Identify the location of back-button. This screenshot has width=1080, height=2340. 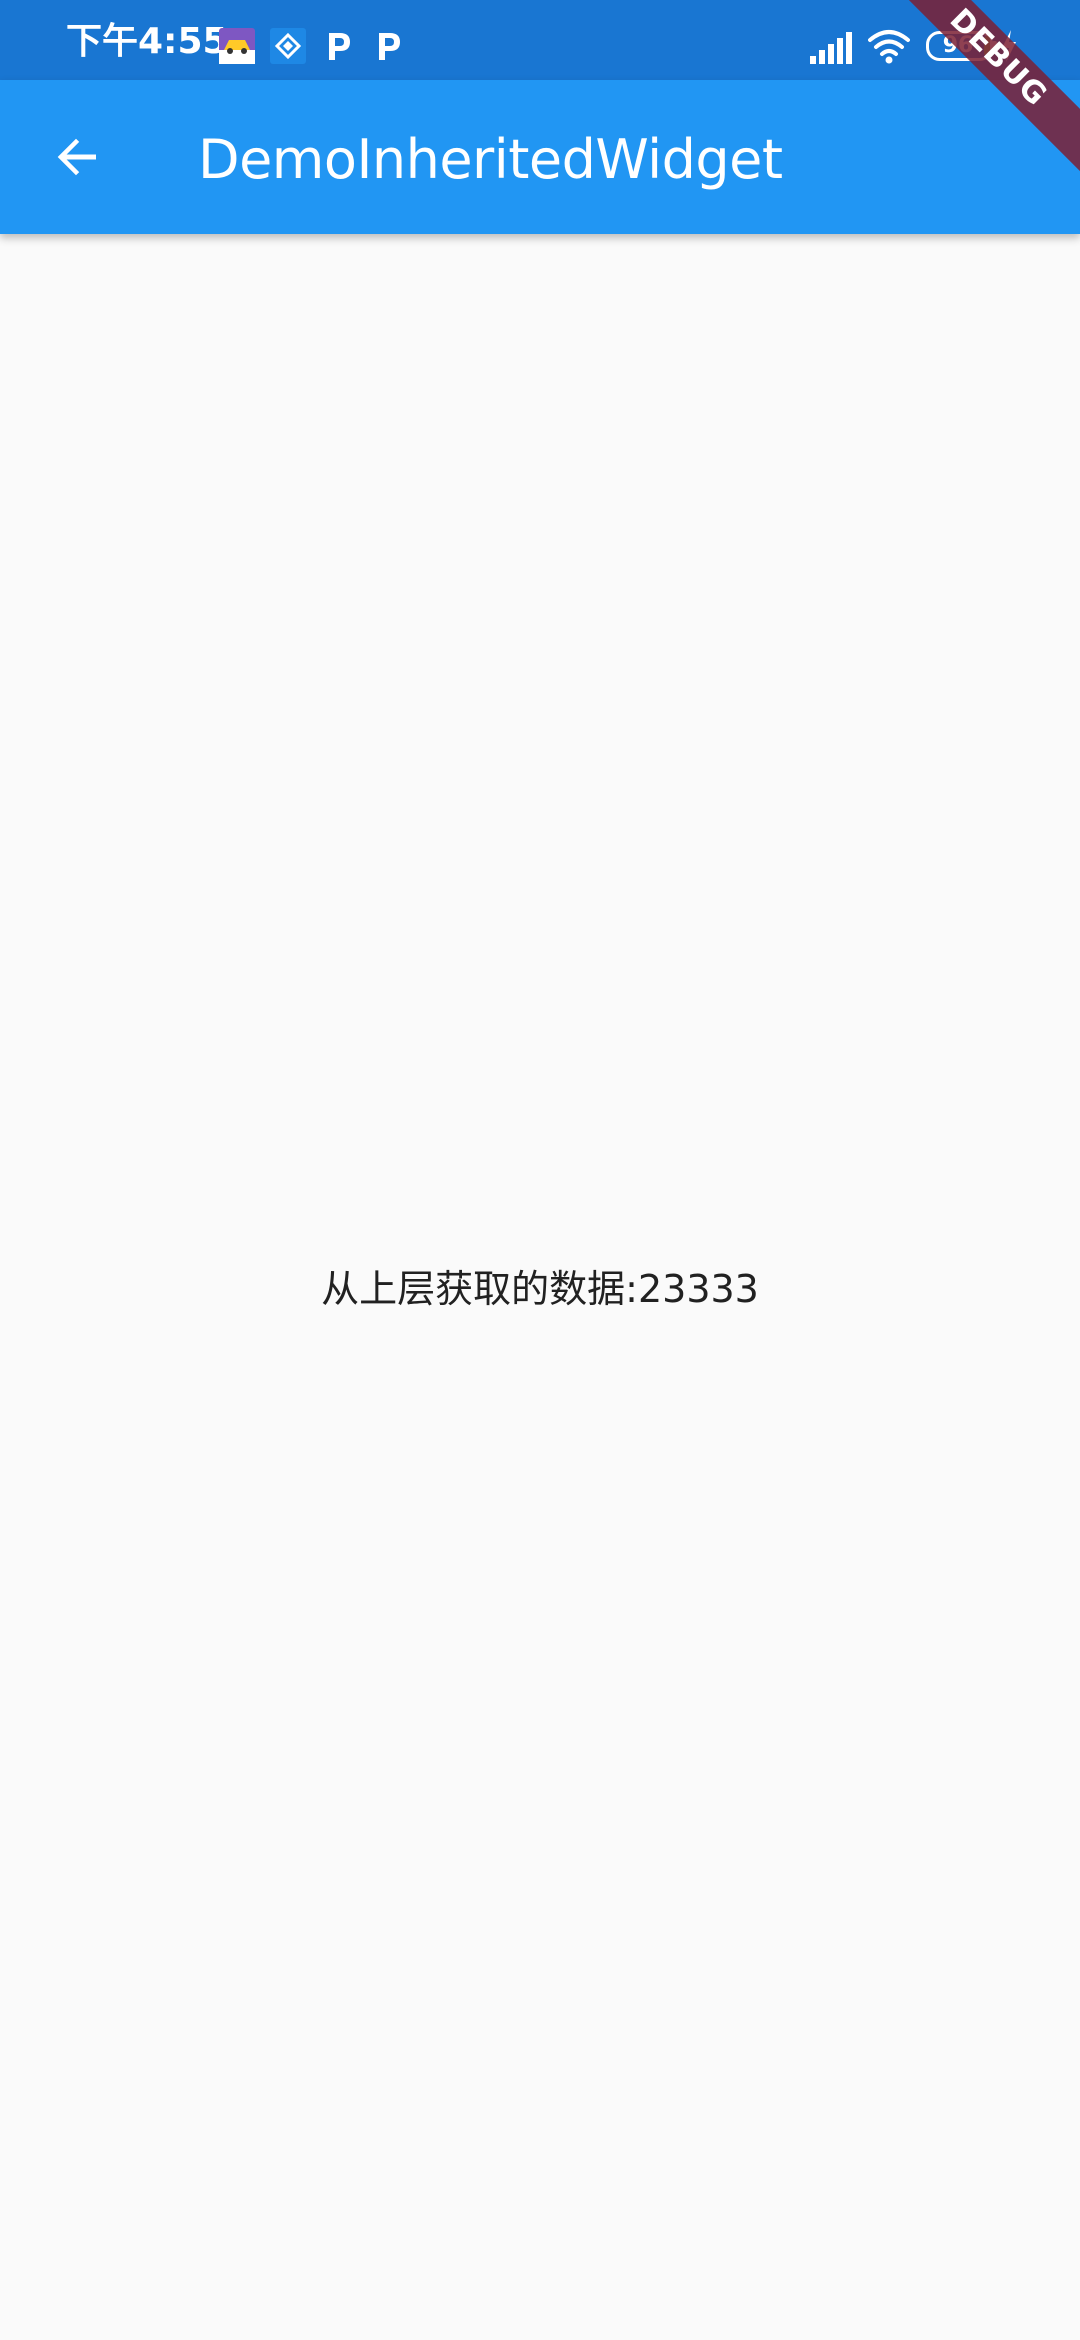
(78, 157).